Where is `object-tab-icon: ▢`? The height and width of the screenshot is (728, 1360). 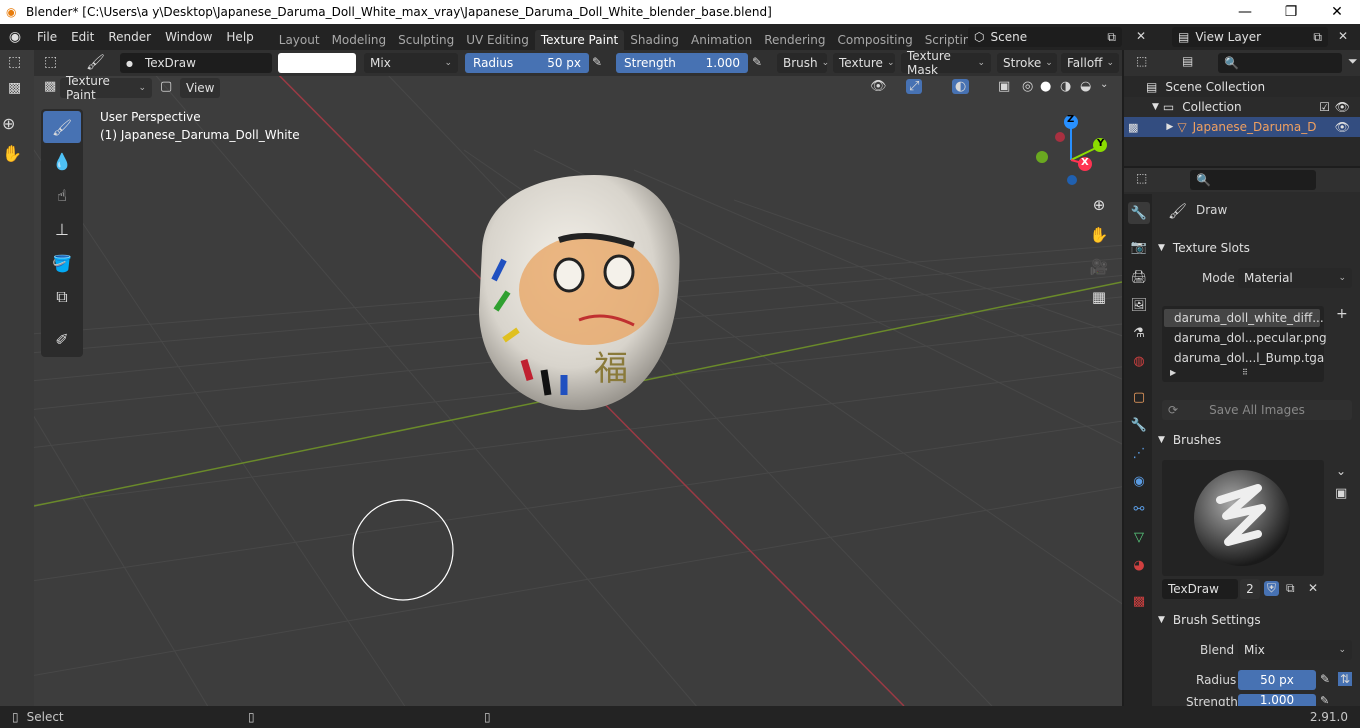 object-tab-icon: ▢ is located at coordinates (1139, 397).